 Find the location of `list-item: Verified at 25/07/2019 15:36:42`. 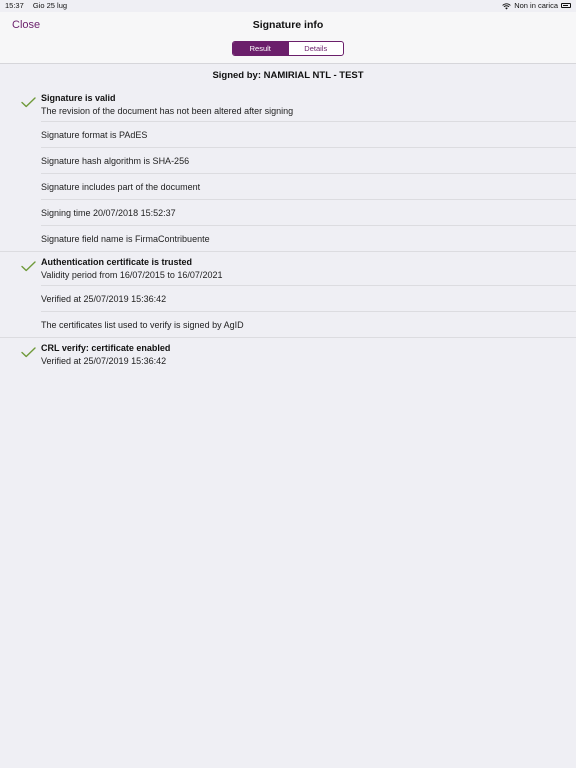

list-item: Verified at 25/07/2019 15:36:42 is located at coordinates (288, 299).